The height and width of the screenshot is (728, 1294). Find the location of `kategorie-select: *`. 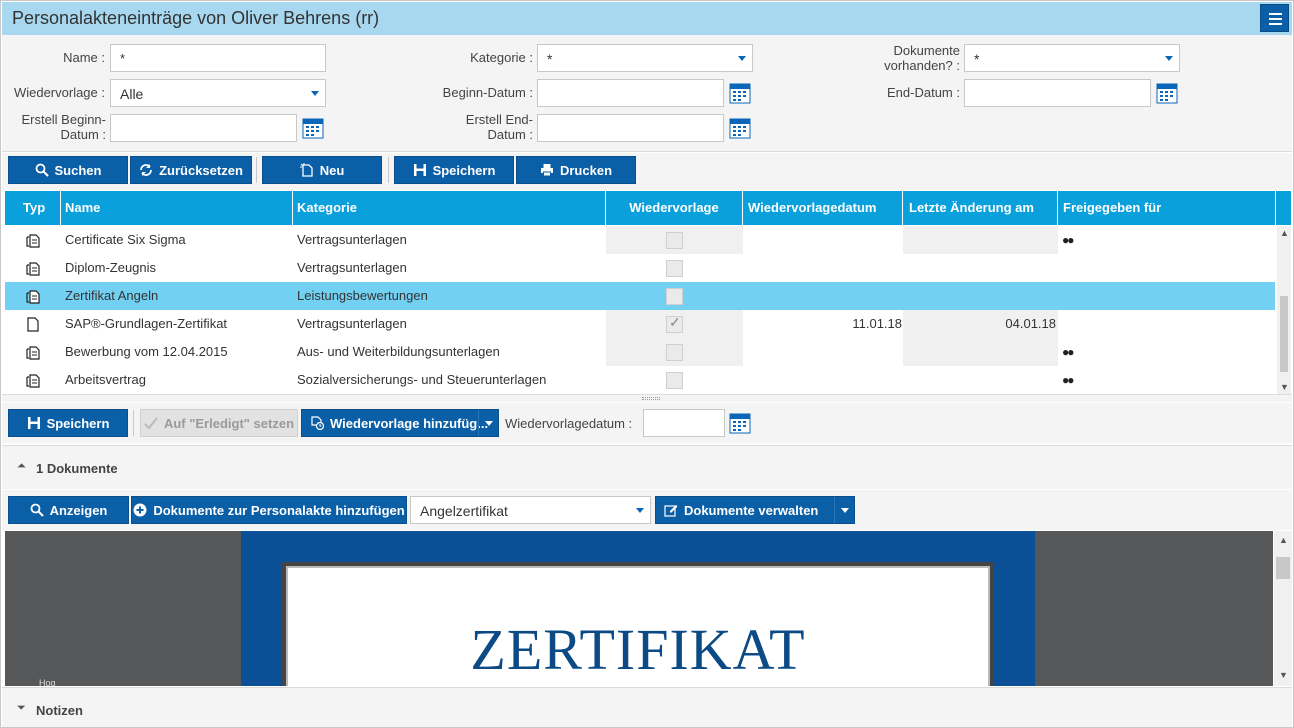

kategorie-select: * is located at coordinates (645, 58).